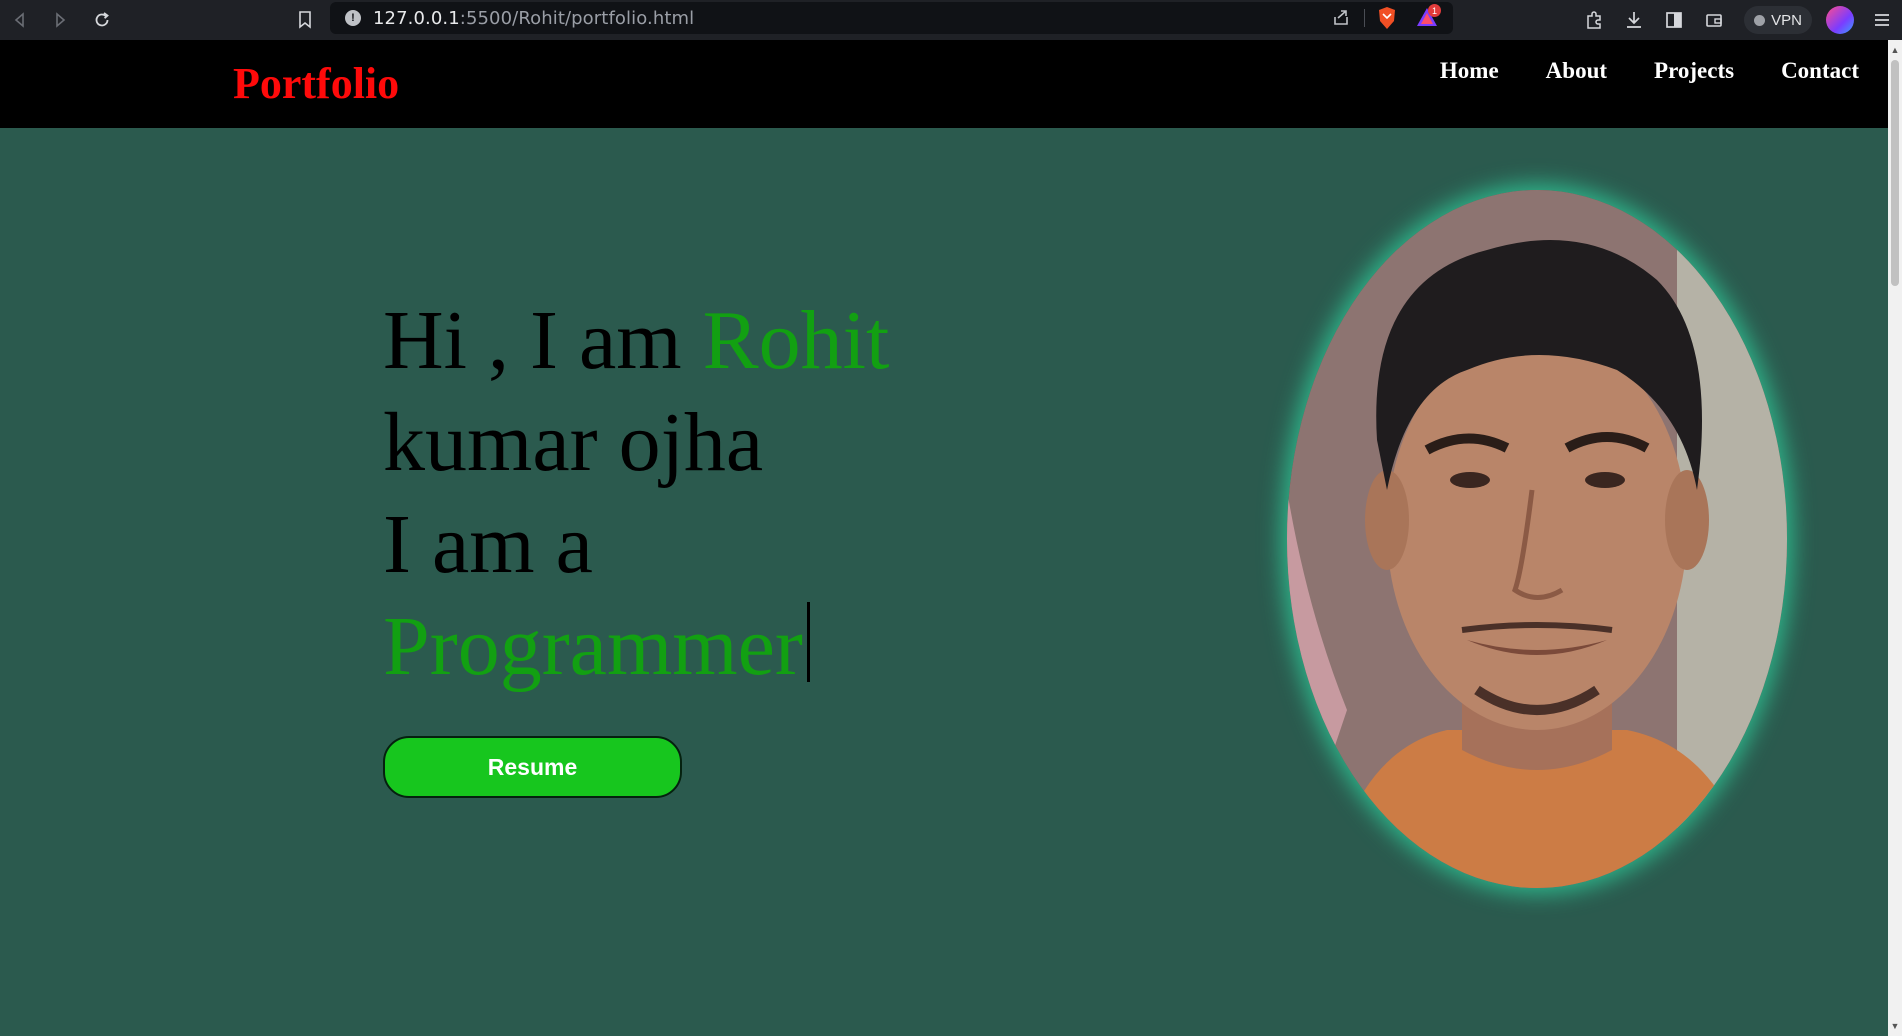 This screenshot has height=1036, width=1902. I want to click on resume-button: Resume, so click(532, 767).